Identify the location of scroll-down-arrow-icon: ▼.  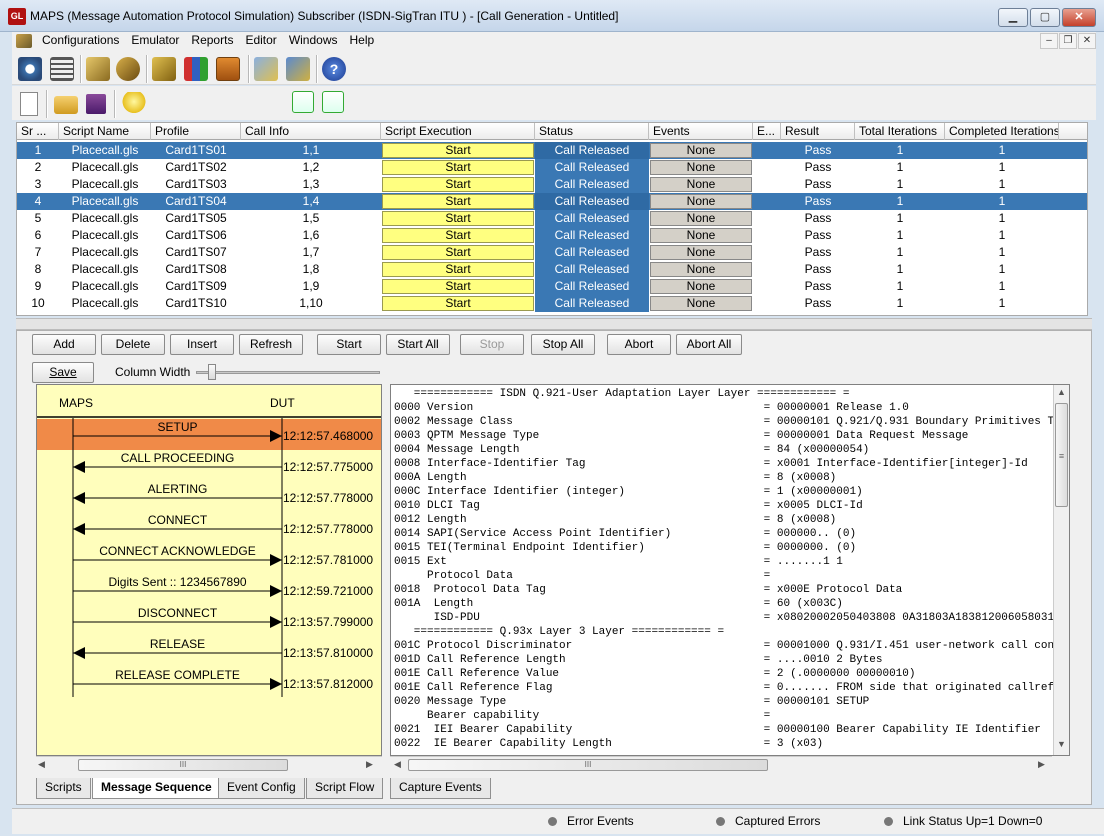
(1061, 744).